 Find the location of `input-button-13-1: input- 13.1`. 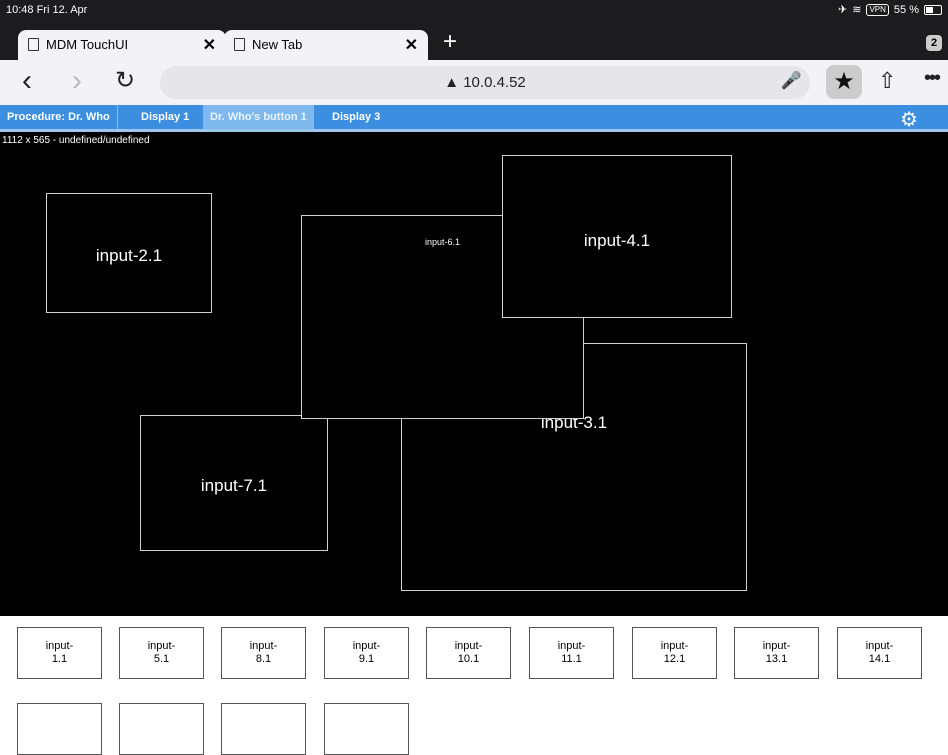

input-button-13-1: input- 13.1 is located at coordinates (776, 653).